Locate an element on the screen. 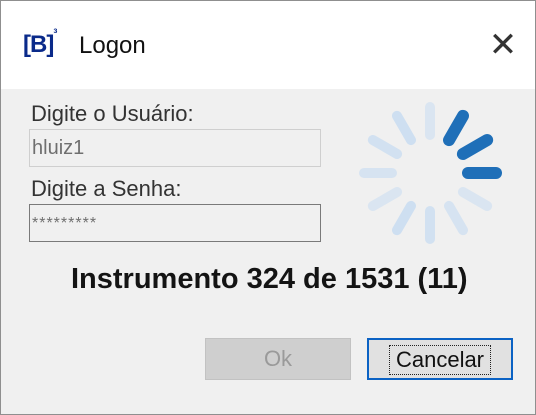 The width and height of the screenshot is (536, 415). cancel-button: Cancelar is located at coordinates (440, 359).